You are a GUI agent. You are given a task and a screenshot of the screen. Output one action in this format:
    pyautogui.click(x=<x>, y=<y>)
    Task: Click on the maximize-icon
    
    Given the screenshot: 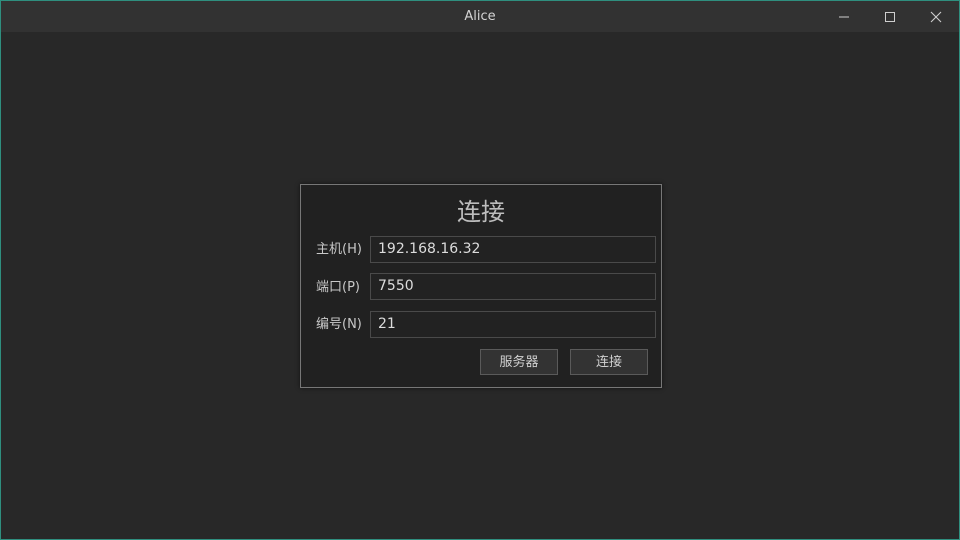 What is the action you would take?
    pyautogui.click(x=890, y=16)
    